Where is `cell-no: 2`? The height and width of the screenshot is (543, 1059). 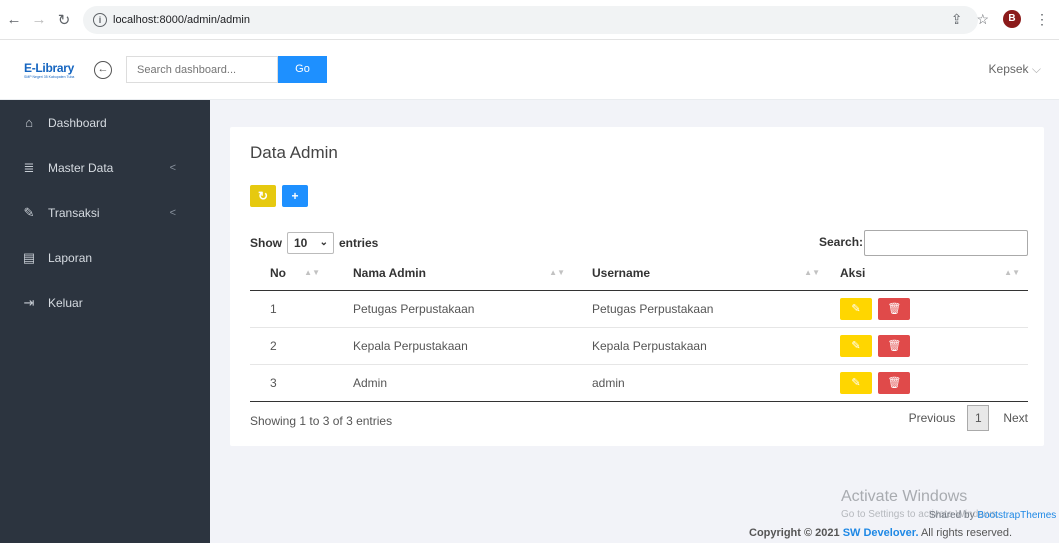
cell-no: 2 is located at coordinates (289, 346).